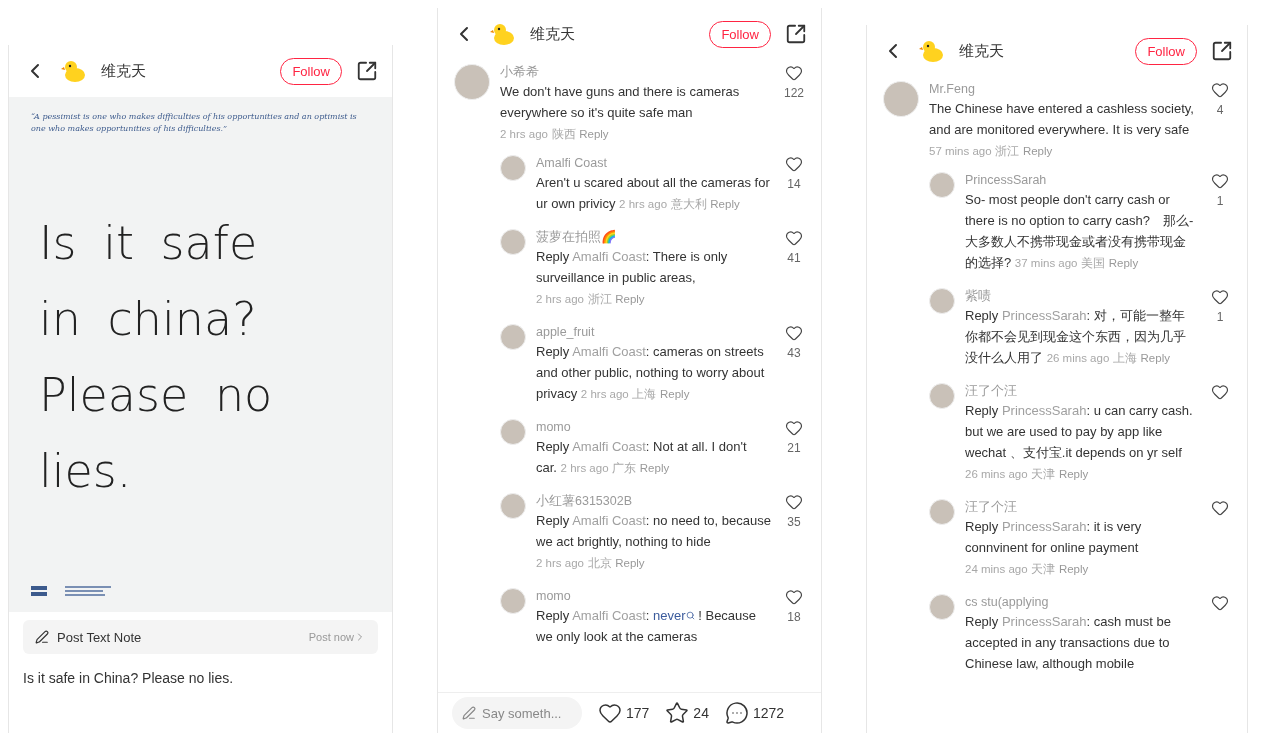 The width and height of the screenshot is (1279, 733). What do you see at coordinates (632, 277) in the screenshot?
I see `comment-text: Reply Amalfi Coast: There is only surveillance in public areas, 2 hrs ago 浙江 Reply` at bounding box center [632, 277].